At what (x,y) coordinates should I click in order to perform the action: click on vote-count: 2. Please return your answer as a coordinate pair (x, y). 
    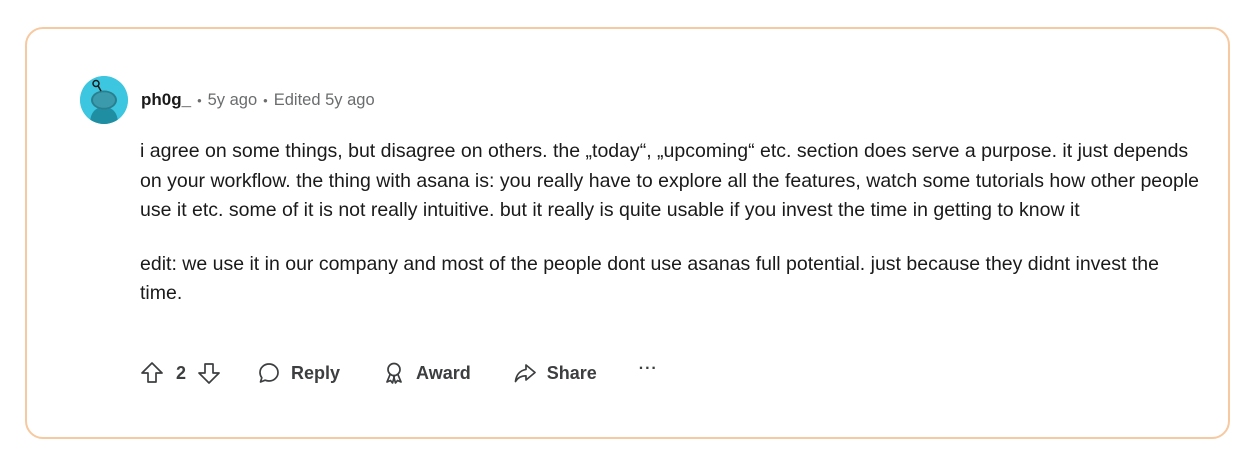
    Looking at the image, I should click on (181, 372).